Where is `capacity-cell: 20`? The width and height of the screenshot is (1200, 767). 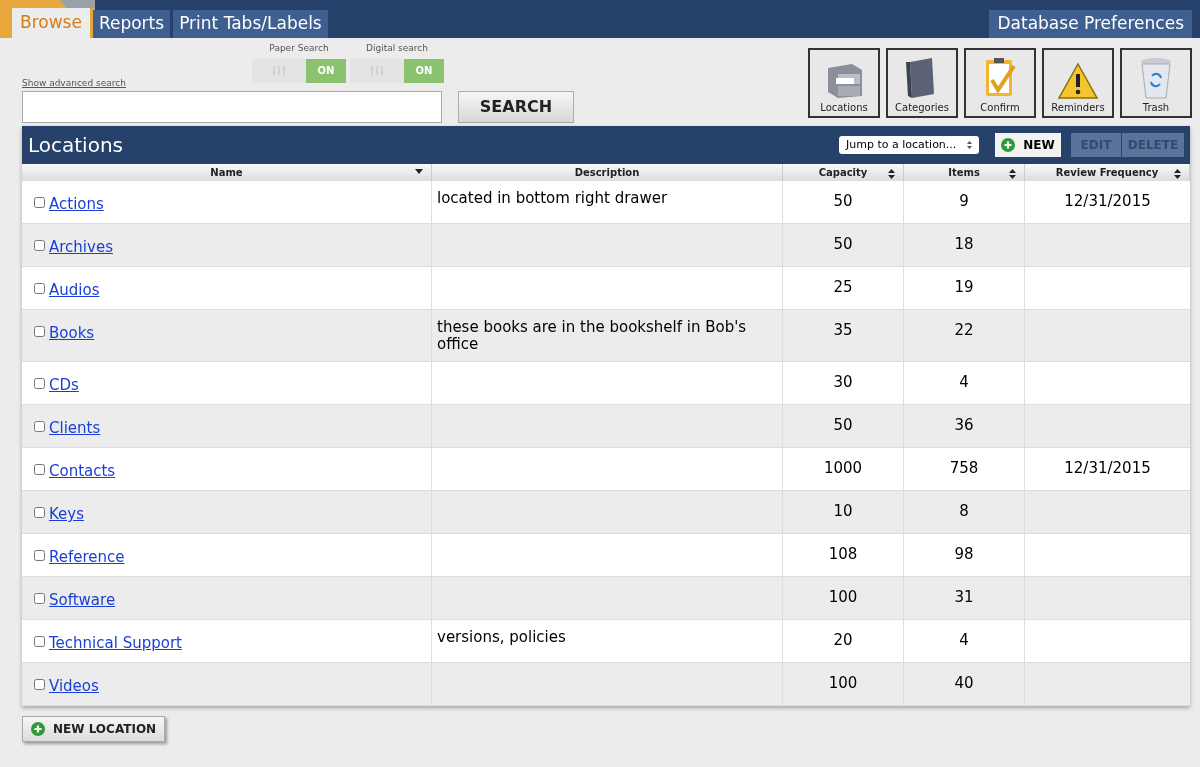
capacity-cell: 20 is located at coordinates (843, 640).